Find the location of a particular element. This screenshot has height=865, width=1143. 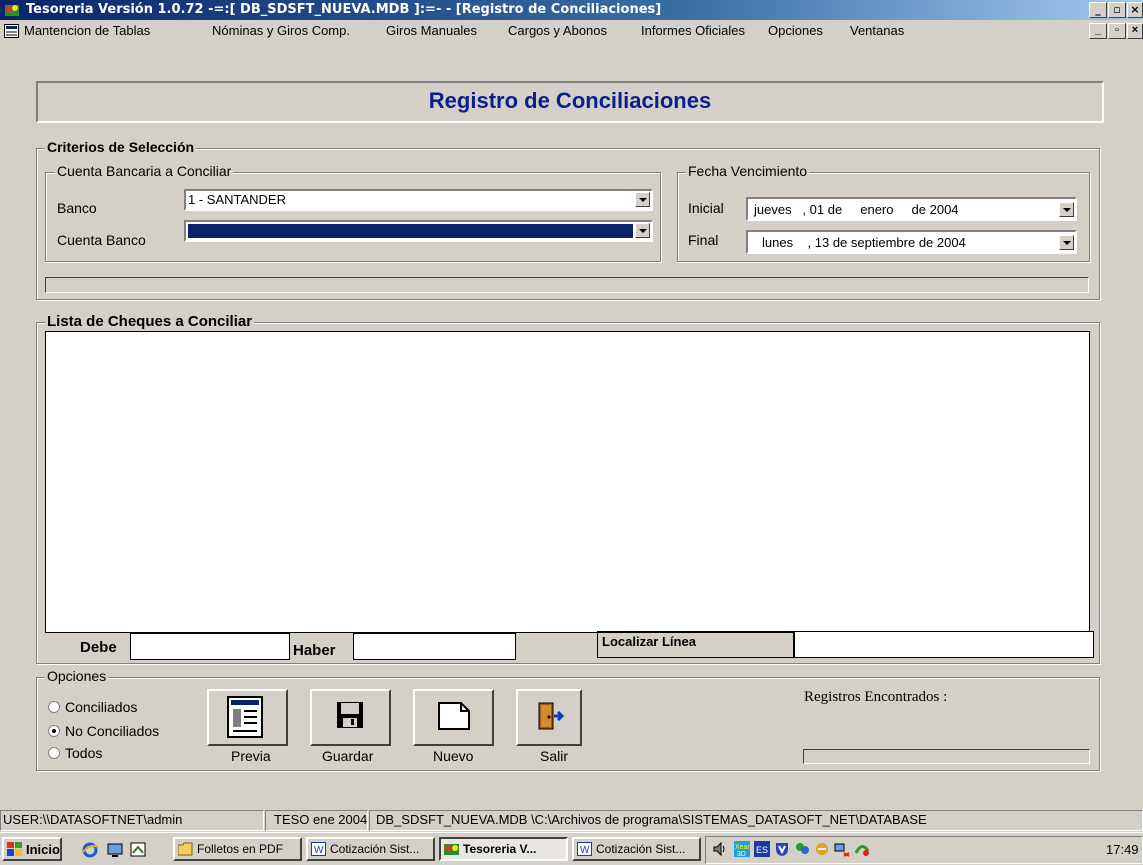

messenger-icon is located at coordinates (802, 849).